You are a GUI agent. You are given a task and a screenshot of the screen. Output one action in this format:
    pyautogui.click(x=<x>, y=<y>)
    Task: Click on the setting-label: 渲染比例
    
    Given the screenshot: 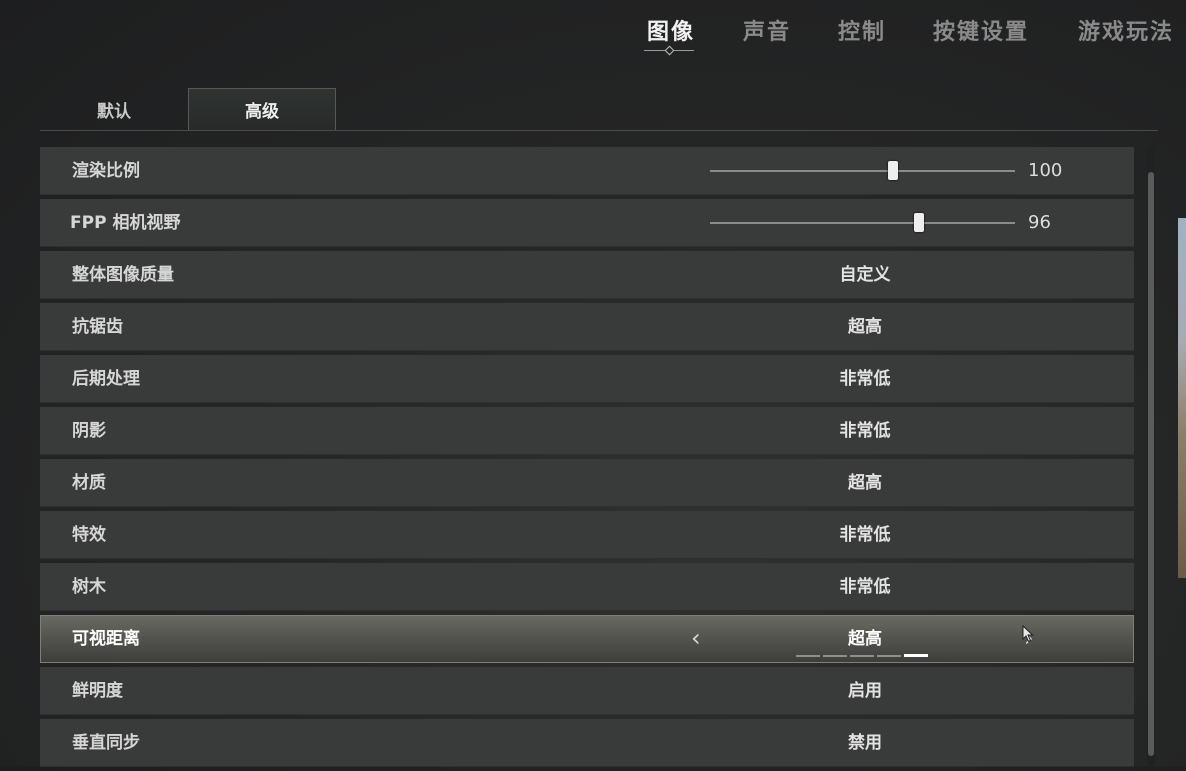 What is the action you would take?
    pyautogui.click(x=106, y=171)
    